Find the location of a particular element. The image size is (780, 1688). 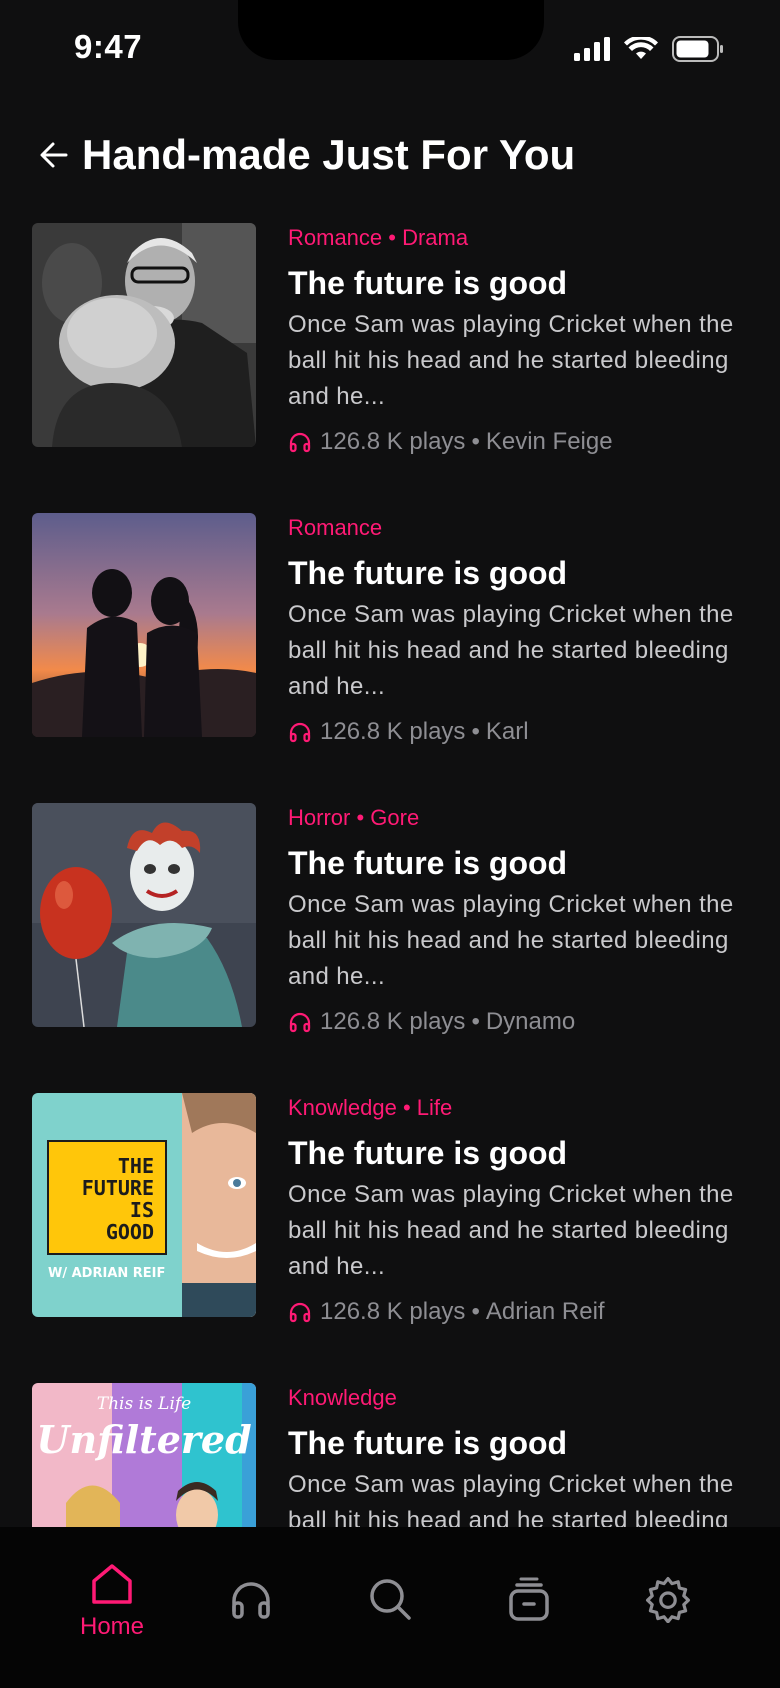

library-icon is located at coordinates (529, 1599).